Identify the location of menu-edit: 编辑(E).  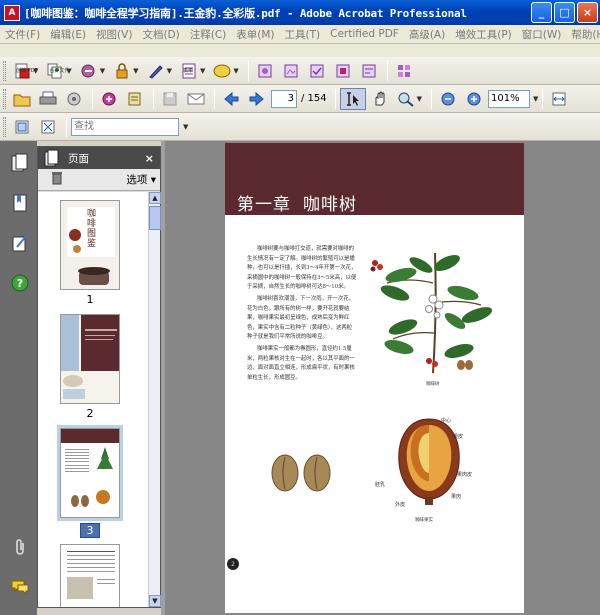
(68, 34).